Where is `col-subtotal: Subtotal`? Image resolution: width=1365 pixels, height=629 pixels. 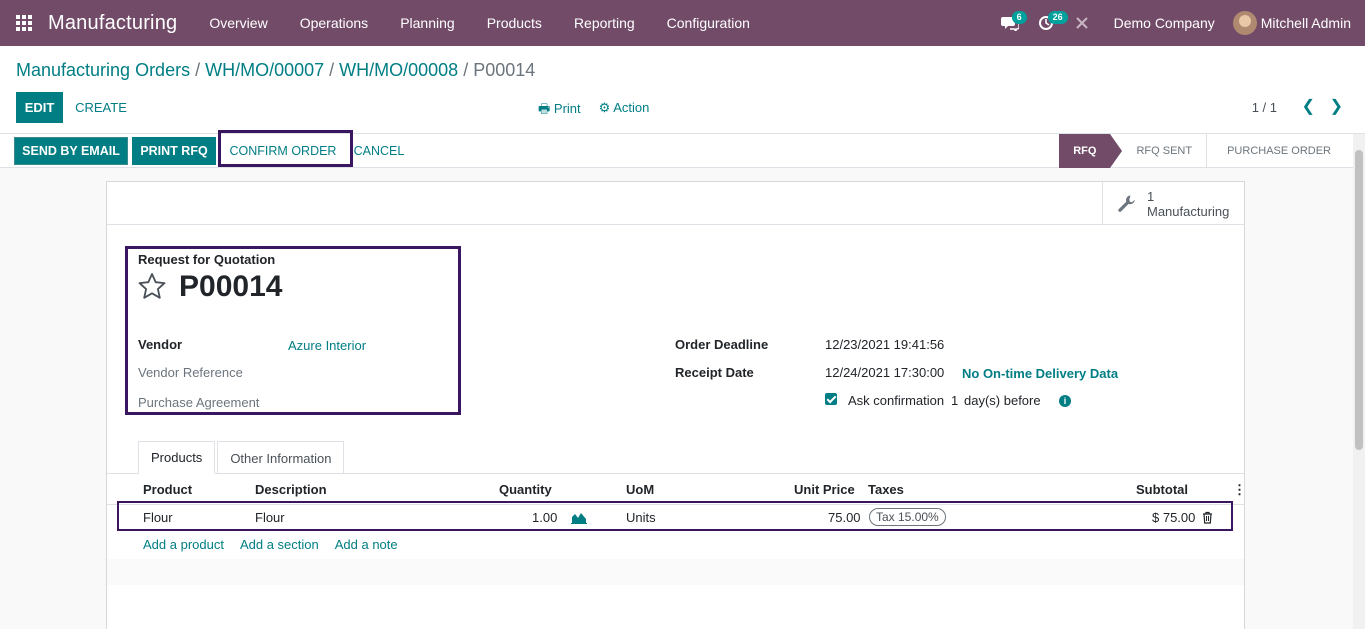 col-subtotal: Subtotal is located at coordinates (1162, 489).